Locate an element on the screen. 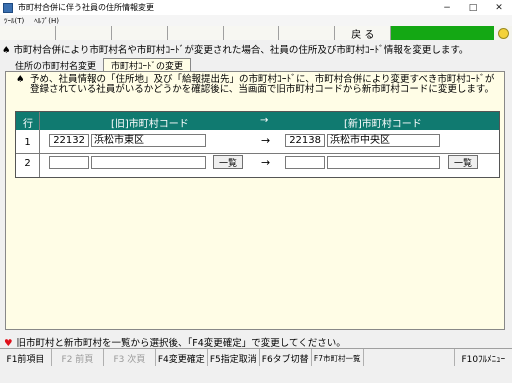  function-key-slot is located at coordinates (409, 358).